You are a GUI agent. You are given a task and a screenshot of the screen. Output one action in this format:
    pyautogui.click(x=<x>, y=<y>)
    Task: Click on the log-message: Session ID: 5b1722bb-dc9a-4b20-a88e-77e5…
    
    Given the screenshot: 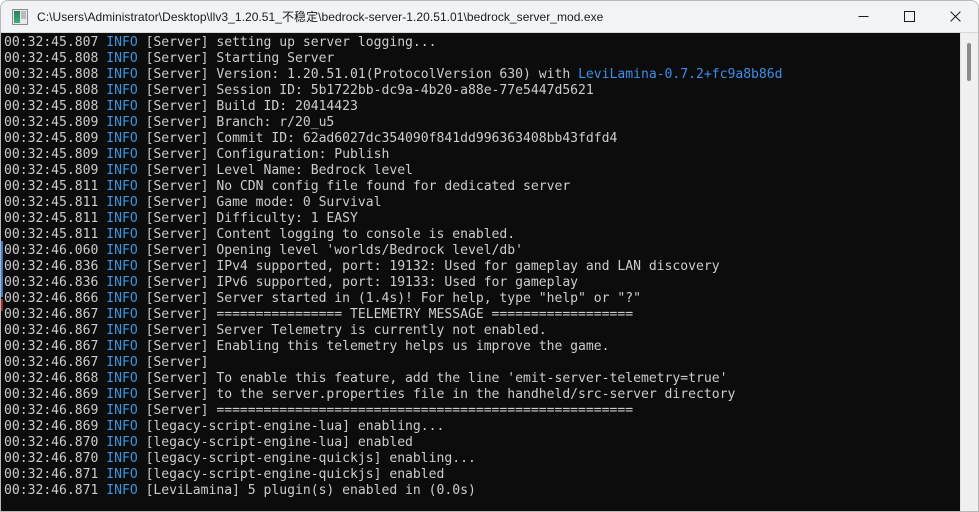 What is the action you would take?
    pyautogui.click(x=405, y=91)
    